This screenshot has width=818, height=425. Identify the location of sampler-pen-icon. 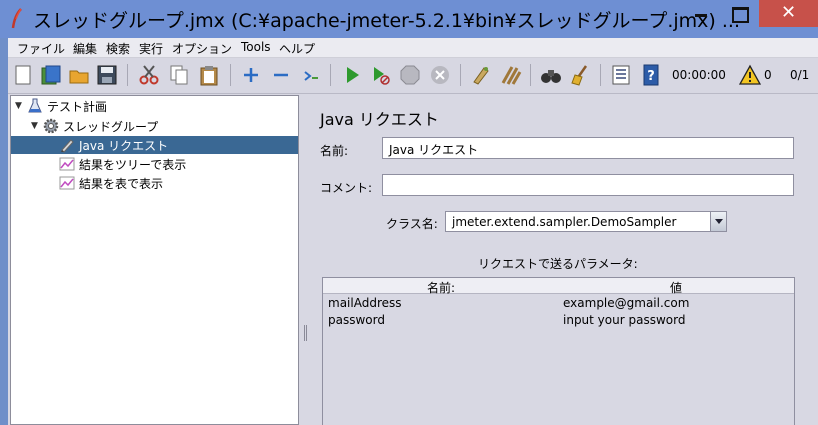
(67, 146).